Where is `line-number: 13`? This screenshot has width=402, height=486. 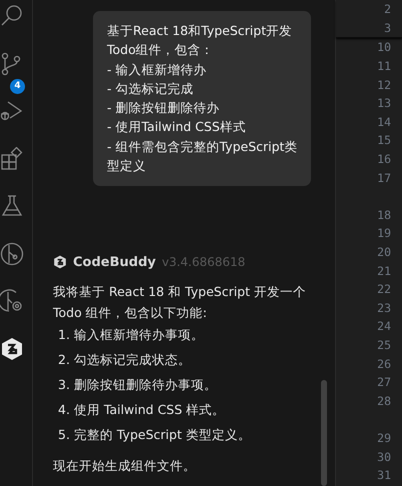 line-number: 13 is located at coordinates (384, 103).